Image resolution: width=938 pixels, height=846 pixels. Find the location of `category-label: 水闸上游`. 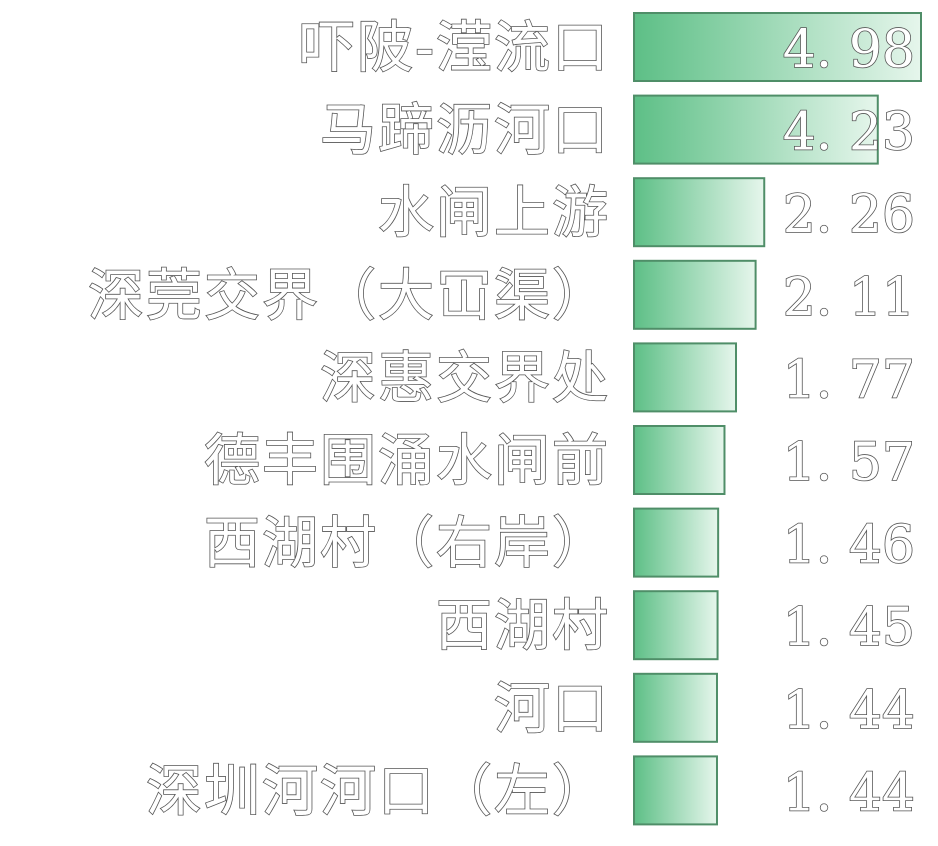

category-label: 水闸上游 is located at coordinates (494, 213).